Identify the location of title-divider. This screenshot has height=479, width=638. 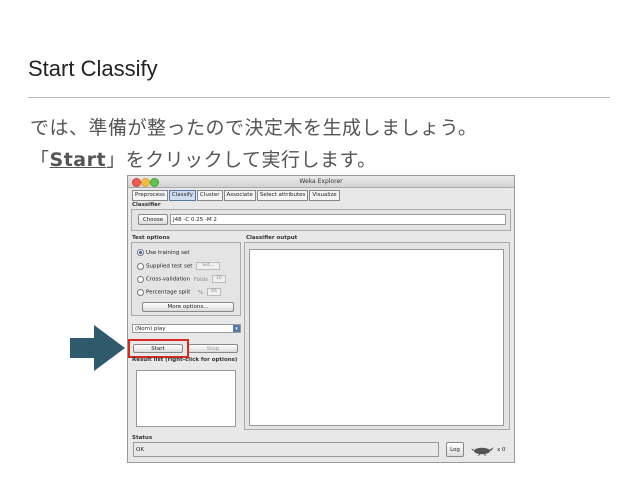
(319, 97).